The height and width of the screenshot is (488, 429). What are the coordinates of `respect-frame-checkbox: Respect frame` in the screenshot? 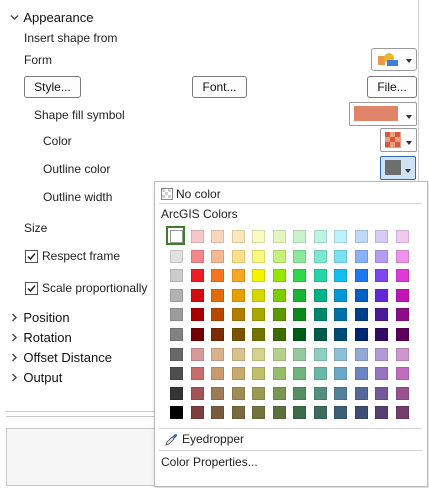 It's located at (89, 256).